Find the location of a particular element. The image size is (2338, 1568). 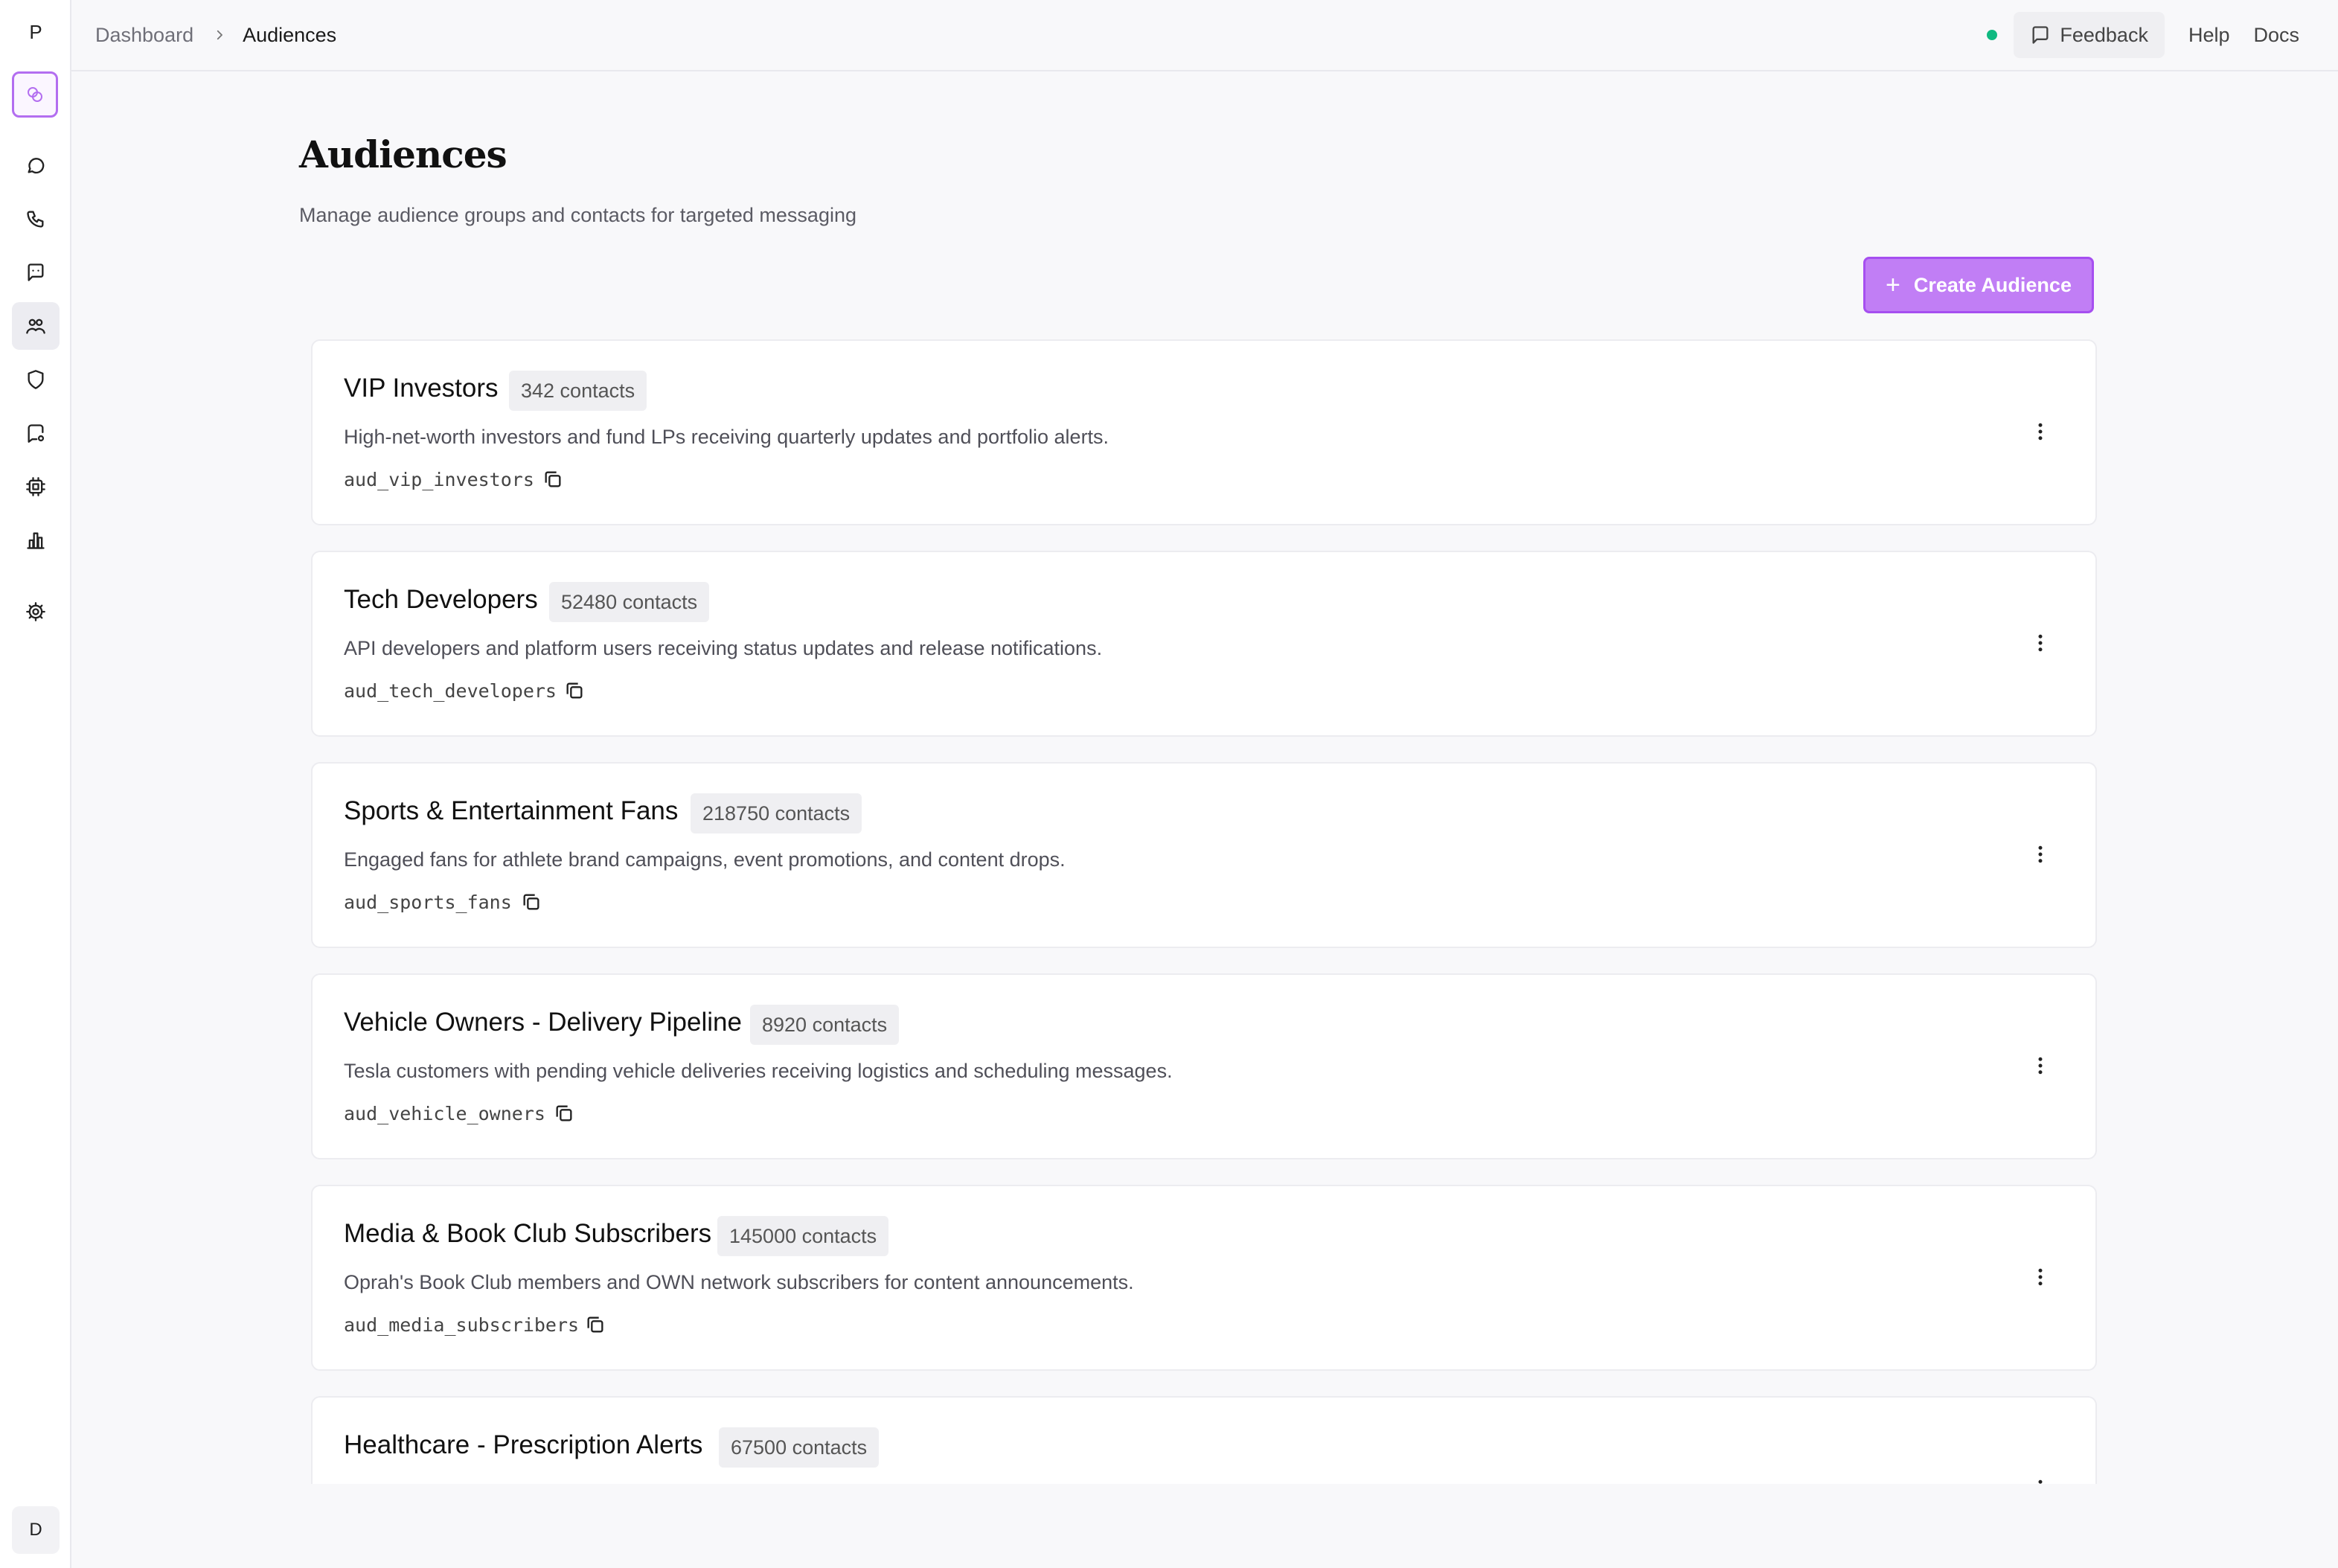

help-link: Help is located at coordinates (2209, 35).